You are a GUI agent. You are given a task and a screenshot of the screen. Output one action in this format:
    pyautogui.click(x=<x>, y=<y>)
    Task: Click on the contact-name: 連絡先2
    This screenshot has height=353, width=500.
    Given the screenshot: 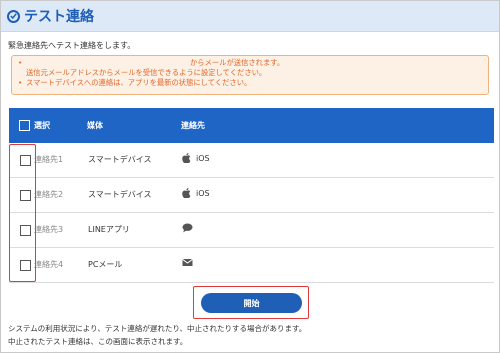 What is the action you would take?
    pyautogui.click(x=49, y=194)
    